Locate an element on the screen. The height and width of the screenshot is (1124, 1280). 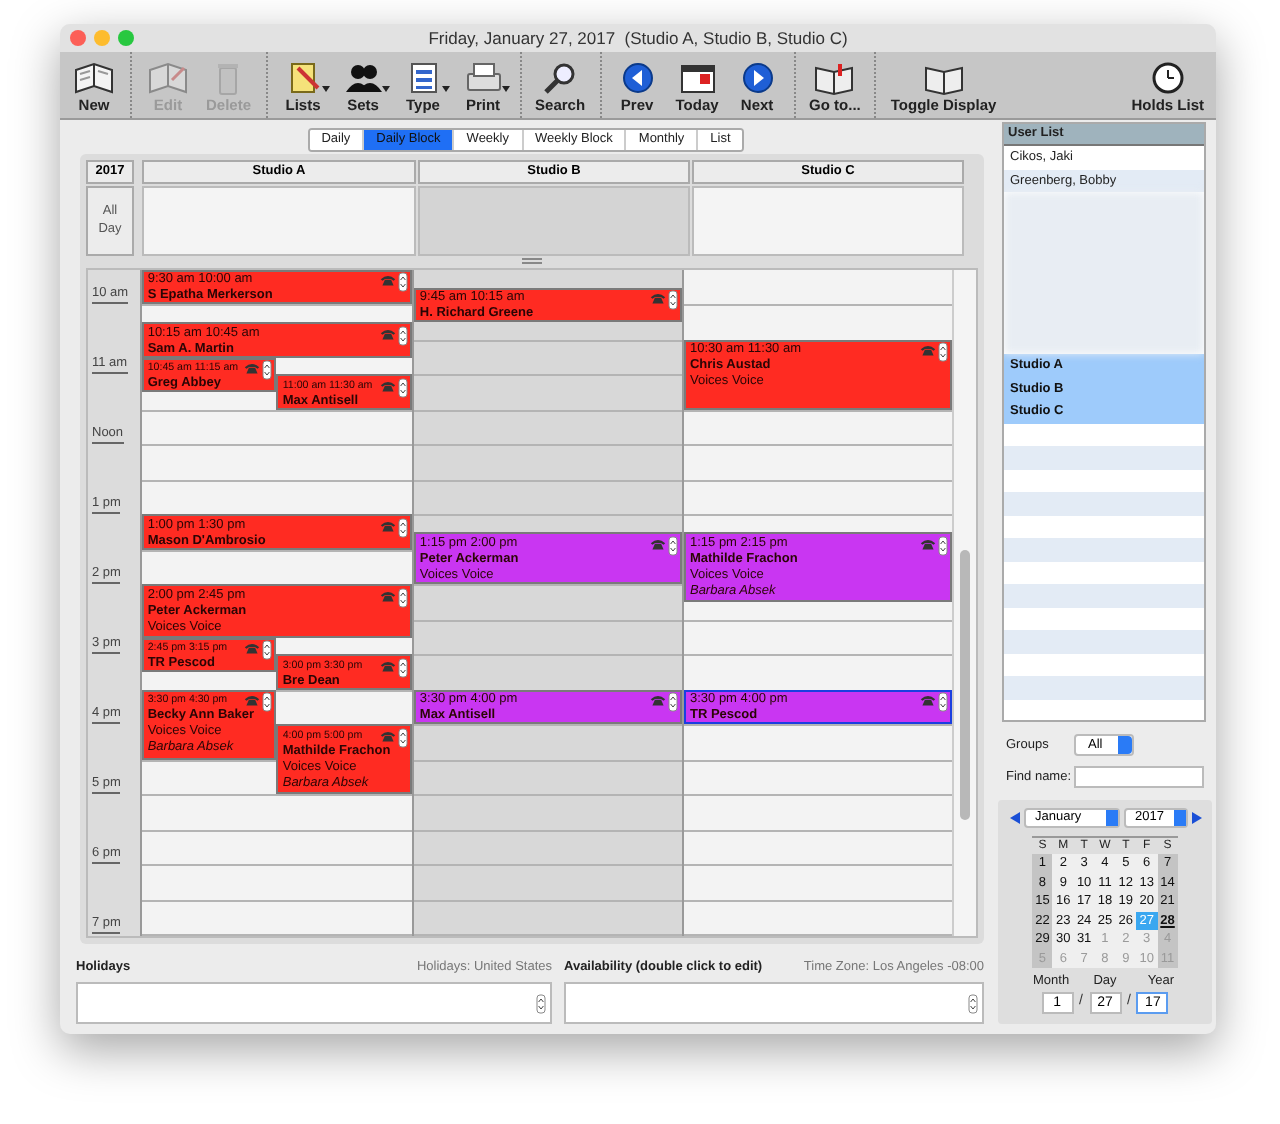
previous-month-icon is located at coordinates (1014, 817).